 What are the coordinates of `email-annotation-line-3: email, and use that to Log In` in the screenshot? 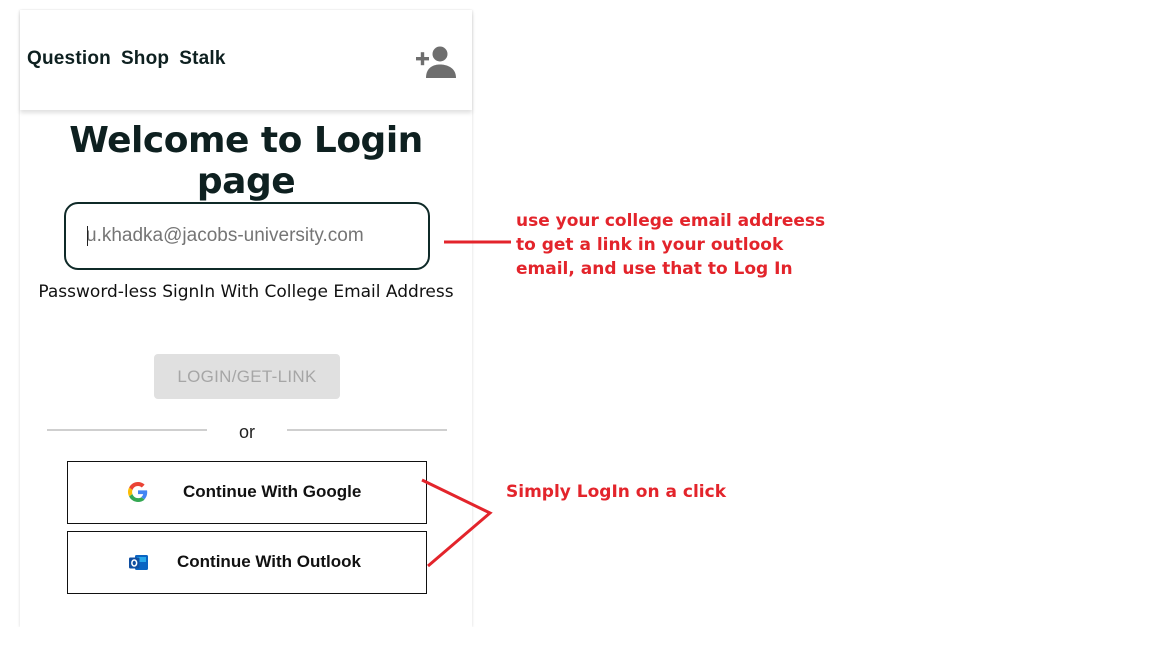 It's located at (654, 269).